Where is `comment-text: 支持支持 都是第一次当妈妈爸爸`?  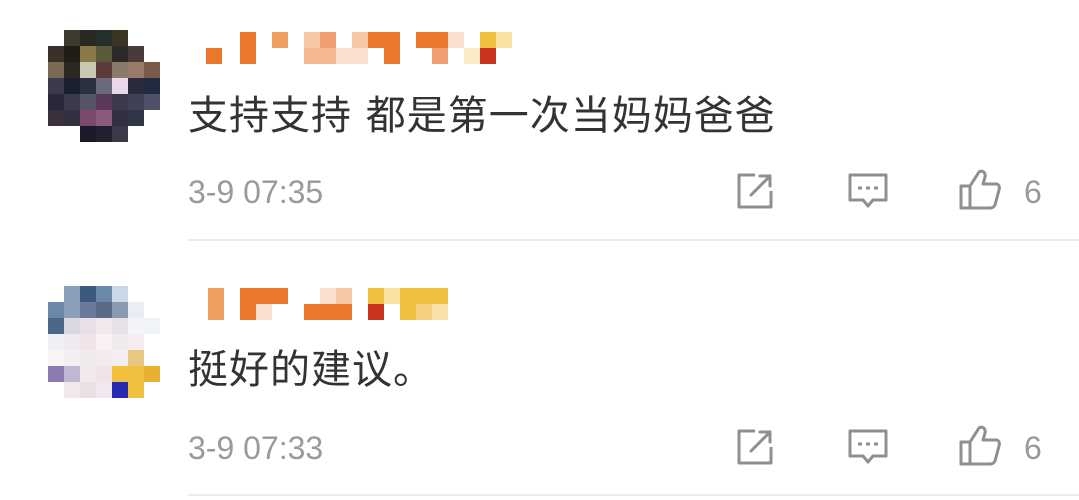 comment-text: 支持支持 都是第一次当妈妈爸爸 is located at coordinates (482, 116).